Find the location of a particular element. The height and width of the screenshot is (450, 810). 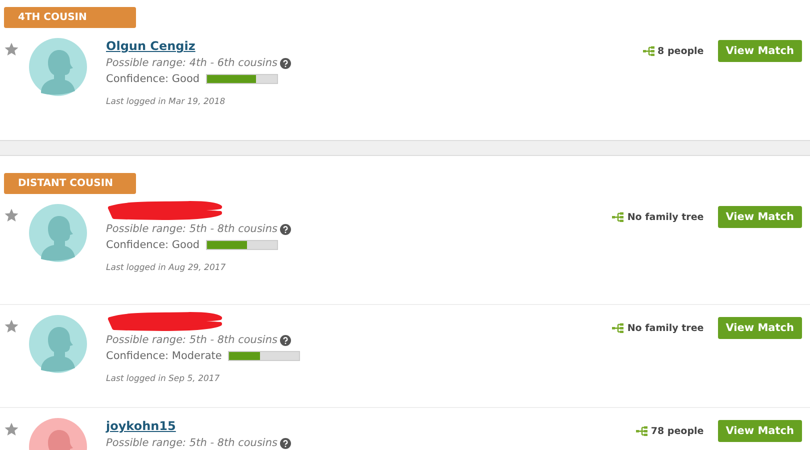

last-logged-text: Last logged in Mar 19, 2018 is located at coordinates (166, 102).